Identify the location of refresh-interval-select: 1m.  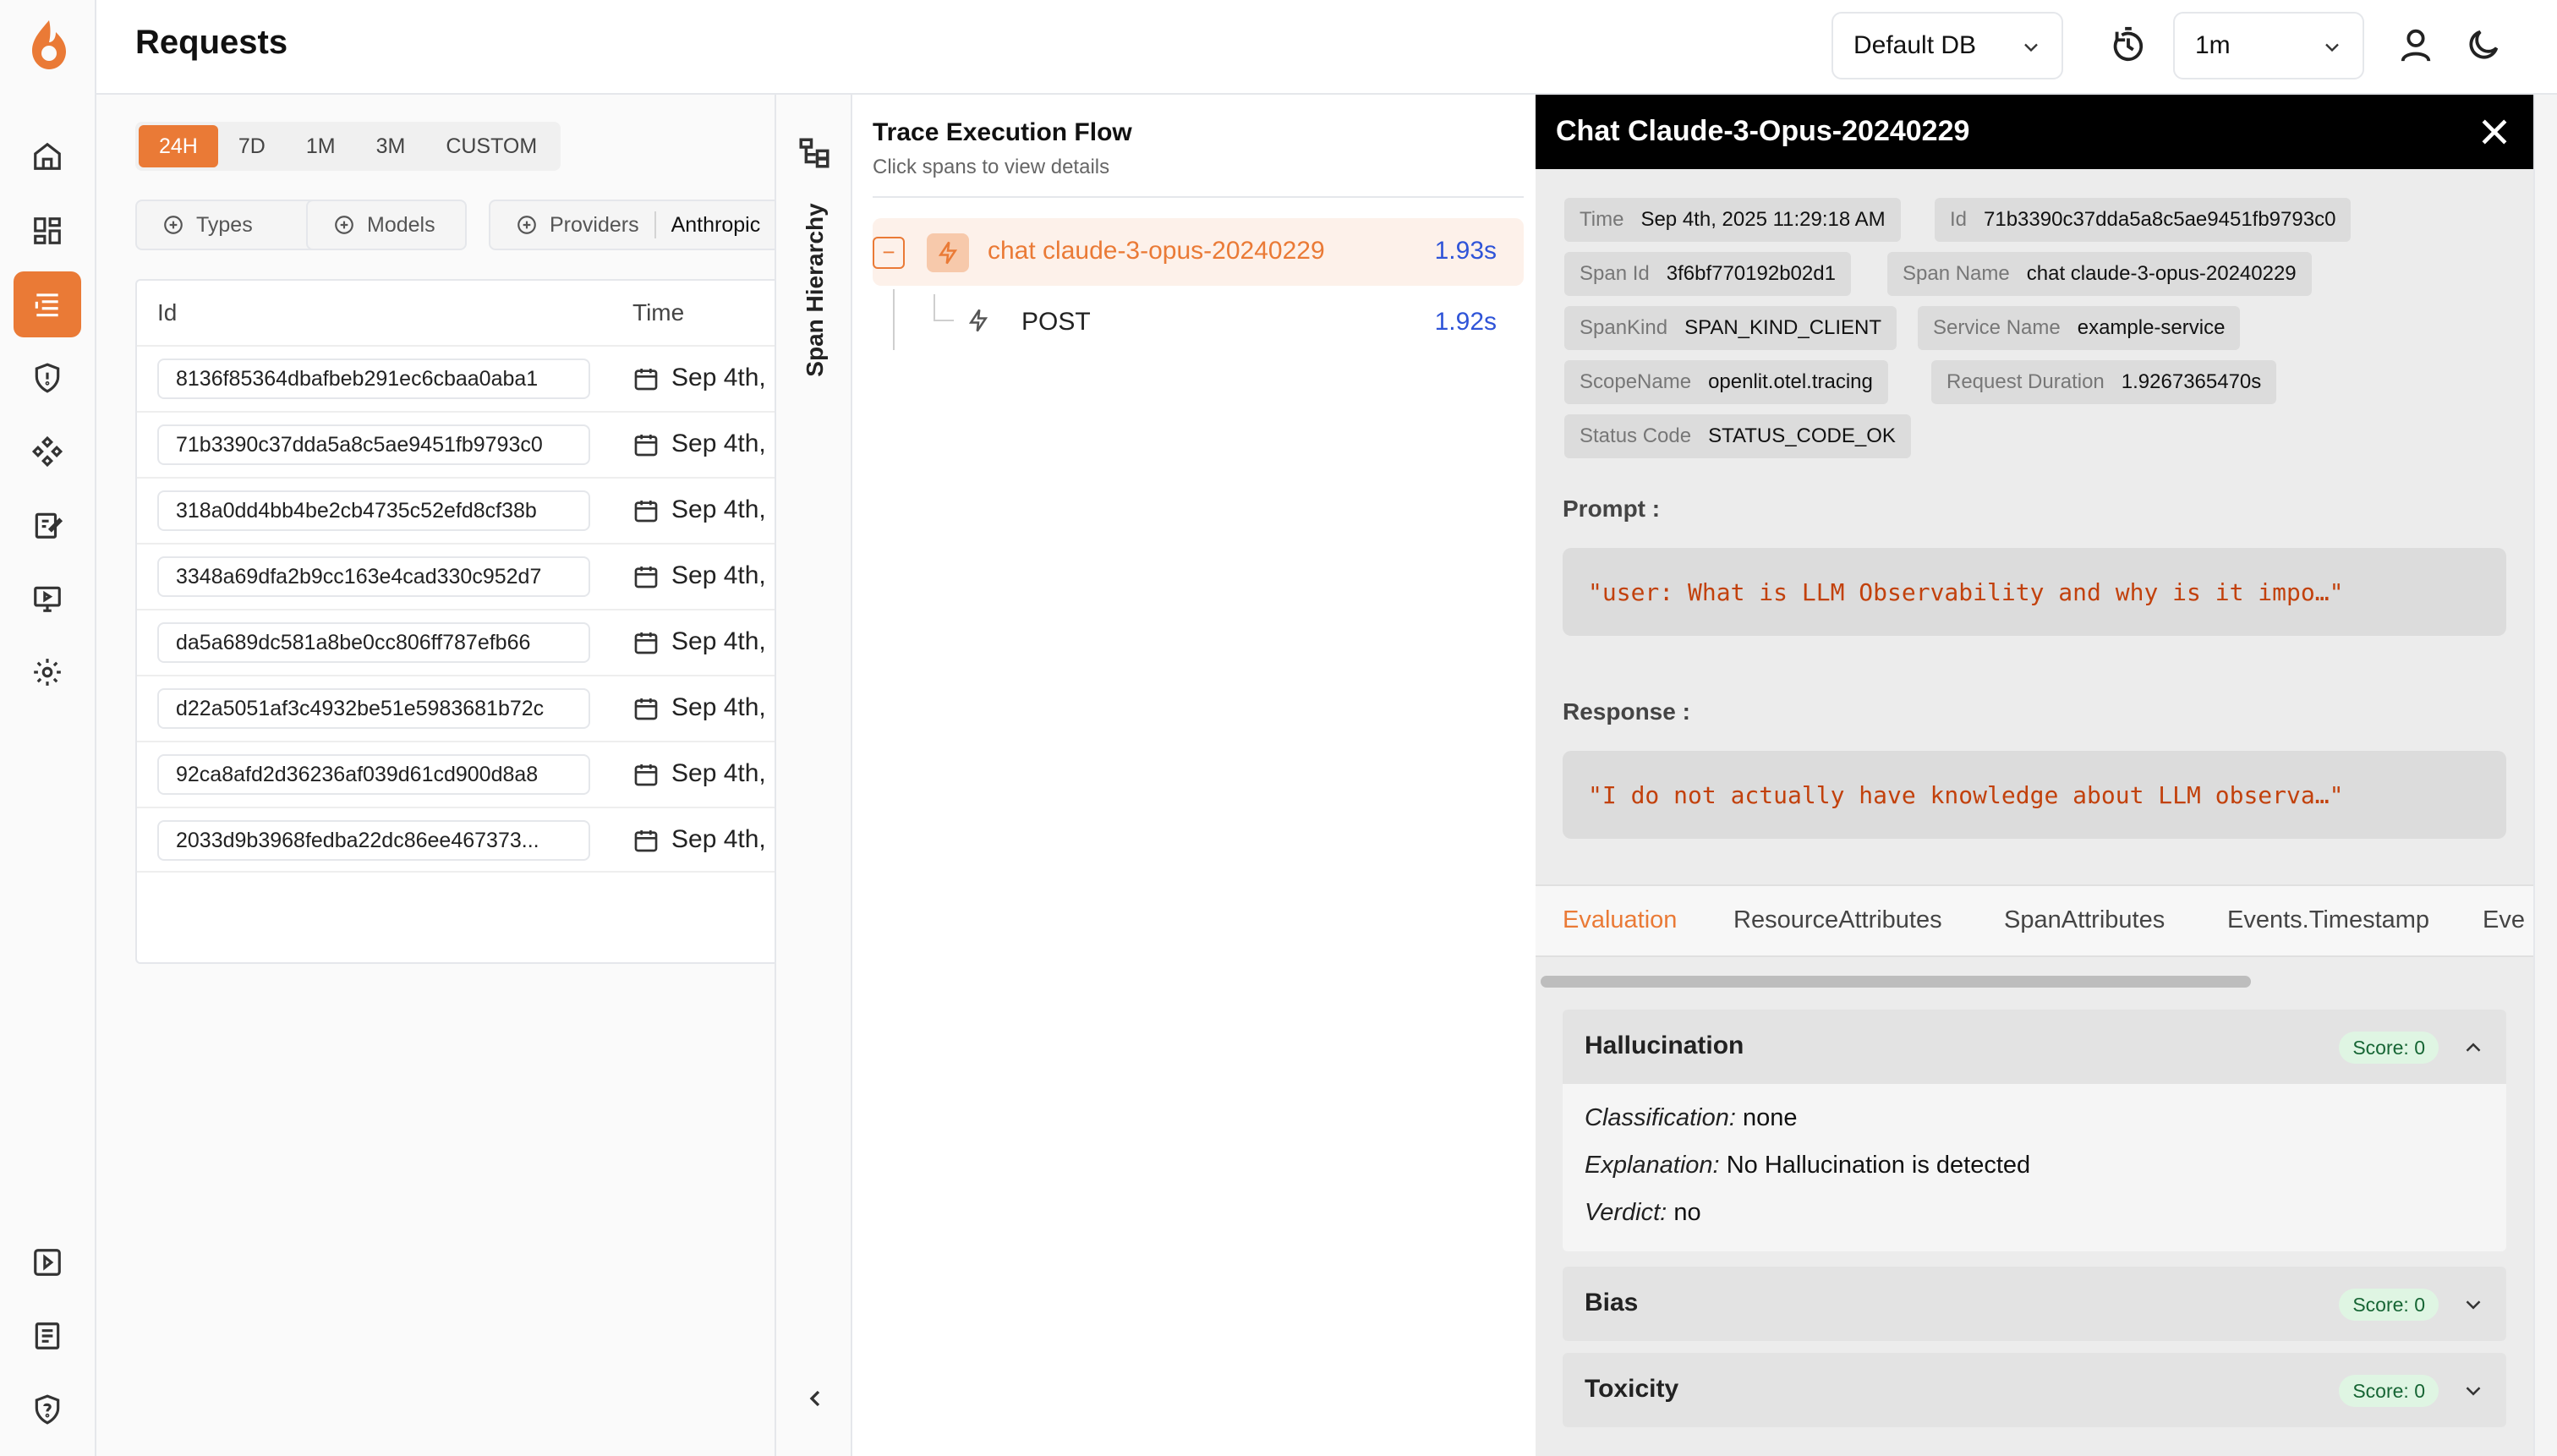
(2268, 45).